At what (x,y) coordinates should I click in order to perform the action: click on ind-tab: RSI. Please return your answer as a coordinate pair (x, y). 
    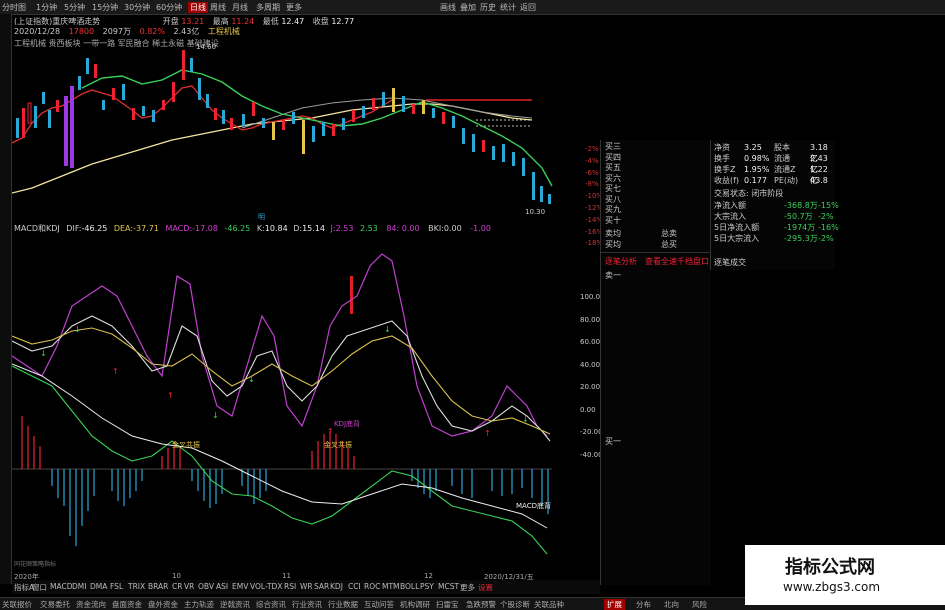
    Looking at the image, I should click on (290, 586).